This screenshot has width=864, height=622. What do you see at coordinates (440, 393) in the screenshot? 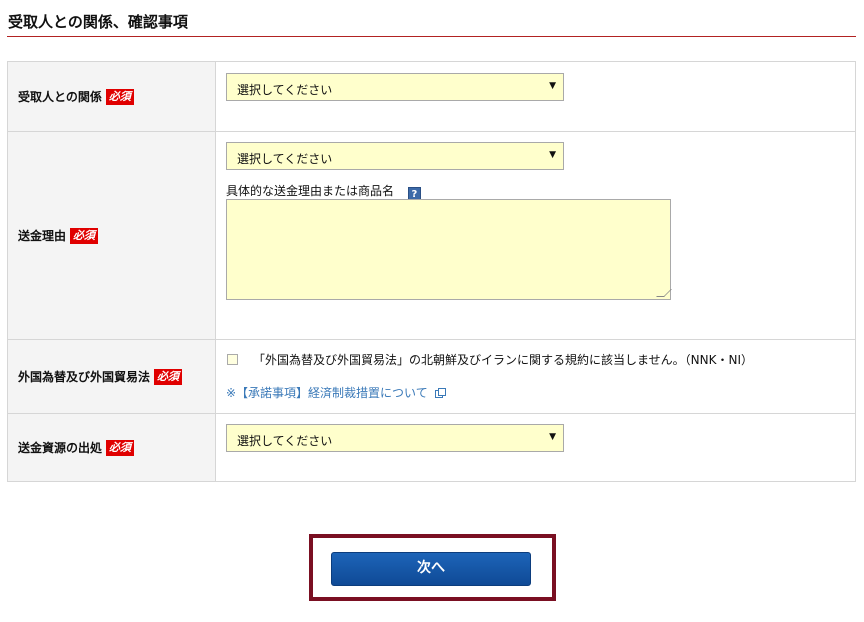
I see `external-link-icon` at bounding box center [440, 393].